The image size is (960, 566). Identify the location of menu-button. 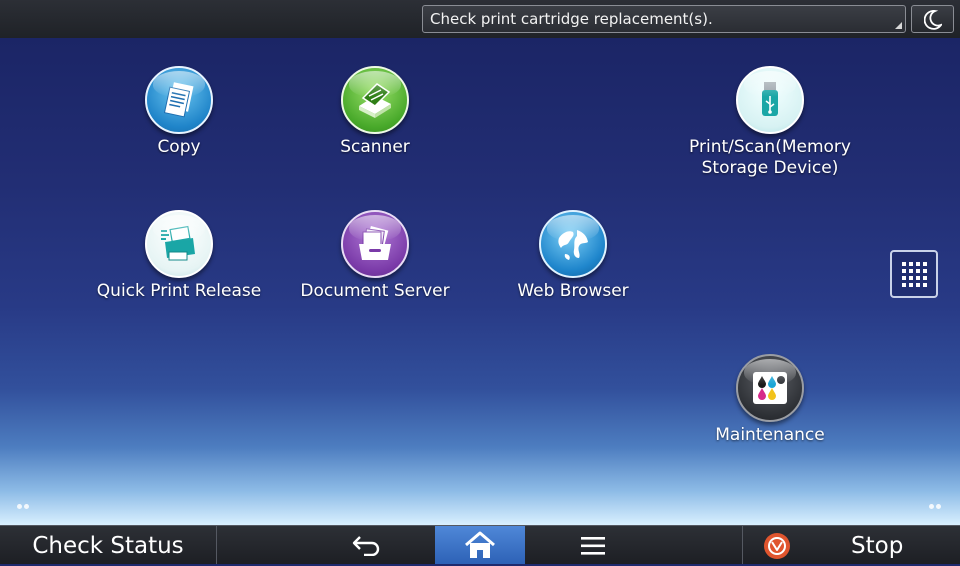
(593, 548).